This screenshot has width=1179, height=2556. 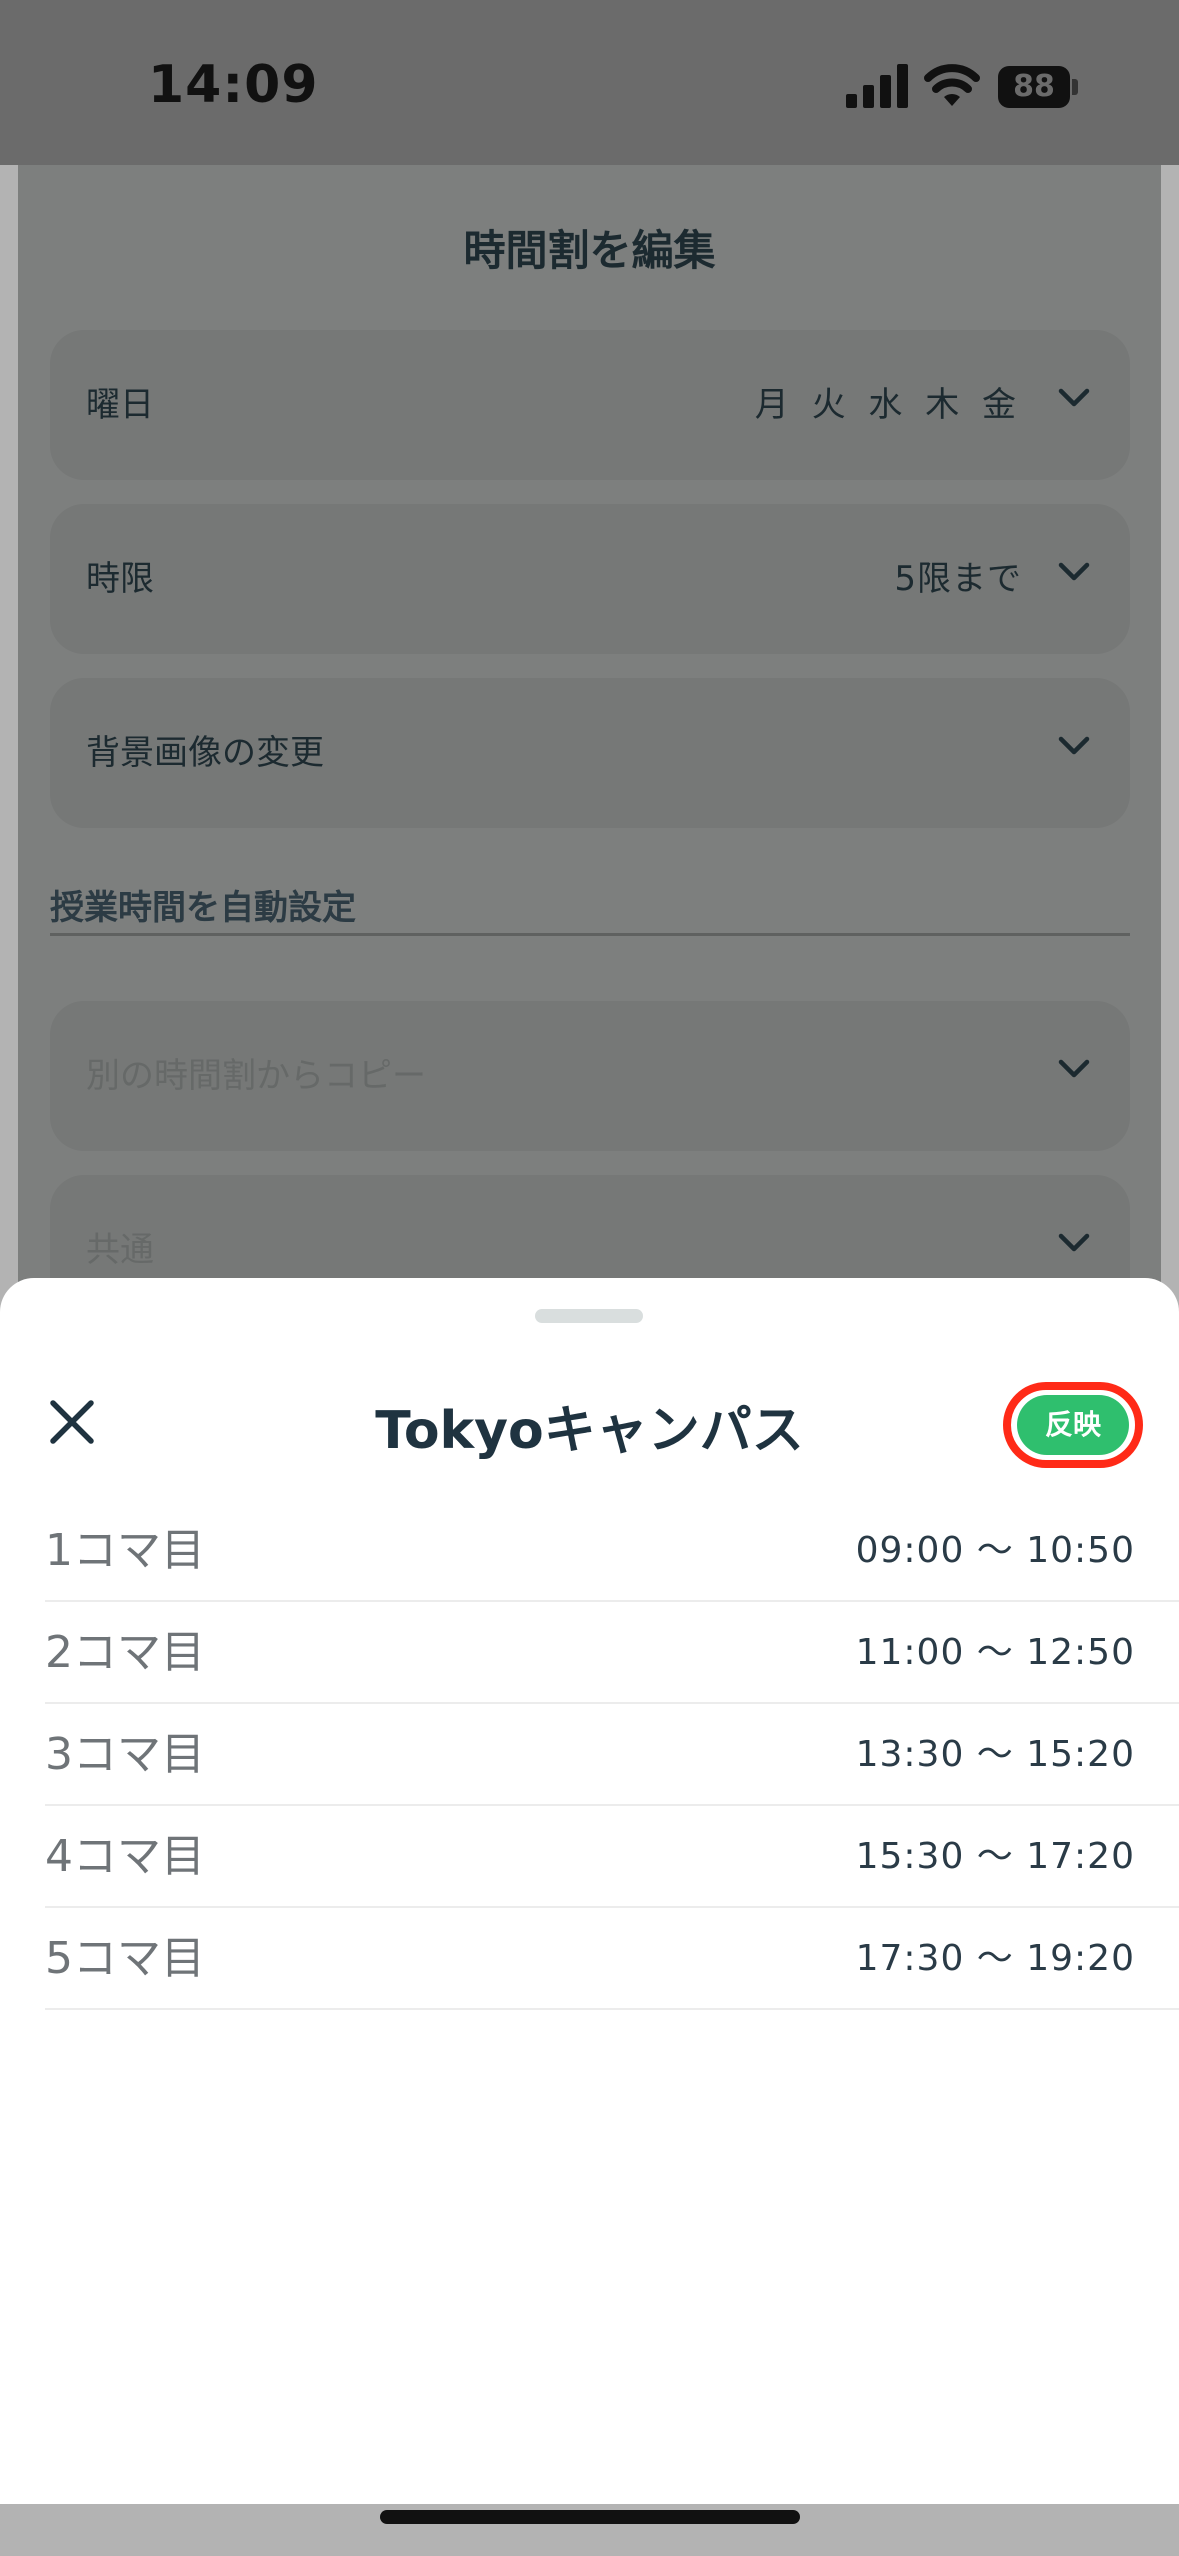 What do you see at coordinates (888, 405) in the screenshot?
I see `weekday-value: 月 火 水 木 金` at bounding box center [888, 405].